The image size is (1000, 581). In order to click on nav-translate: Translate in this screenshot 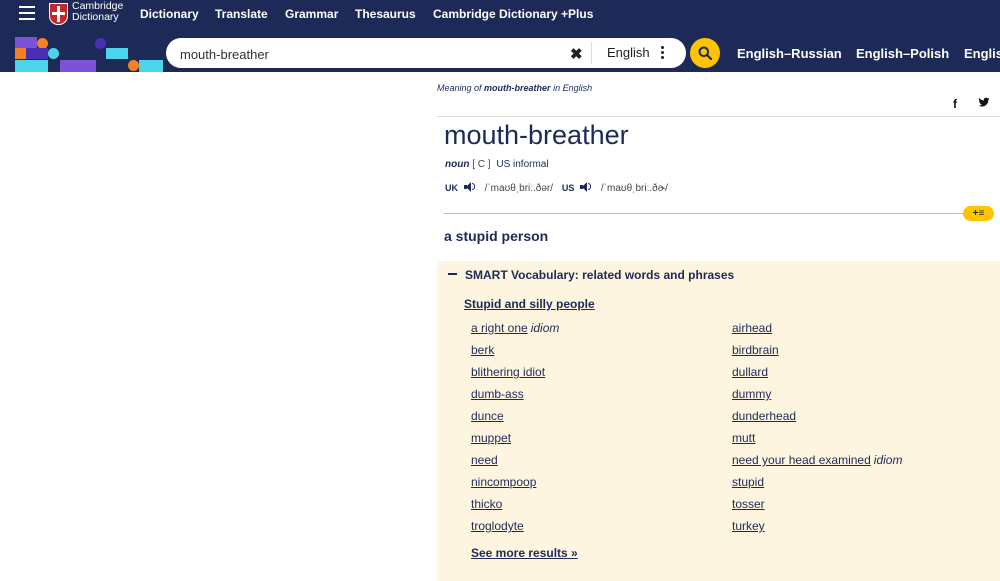, I will do `click(241, 14)`.